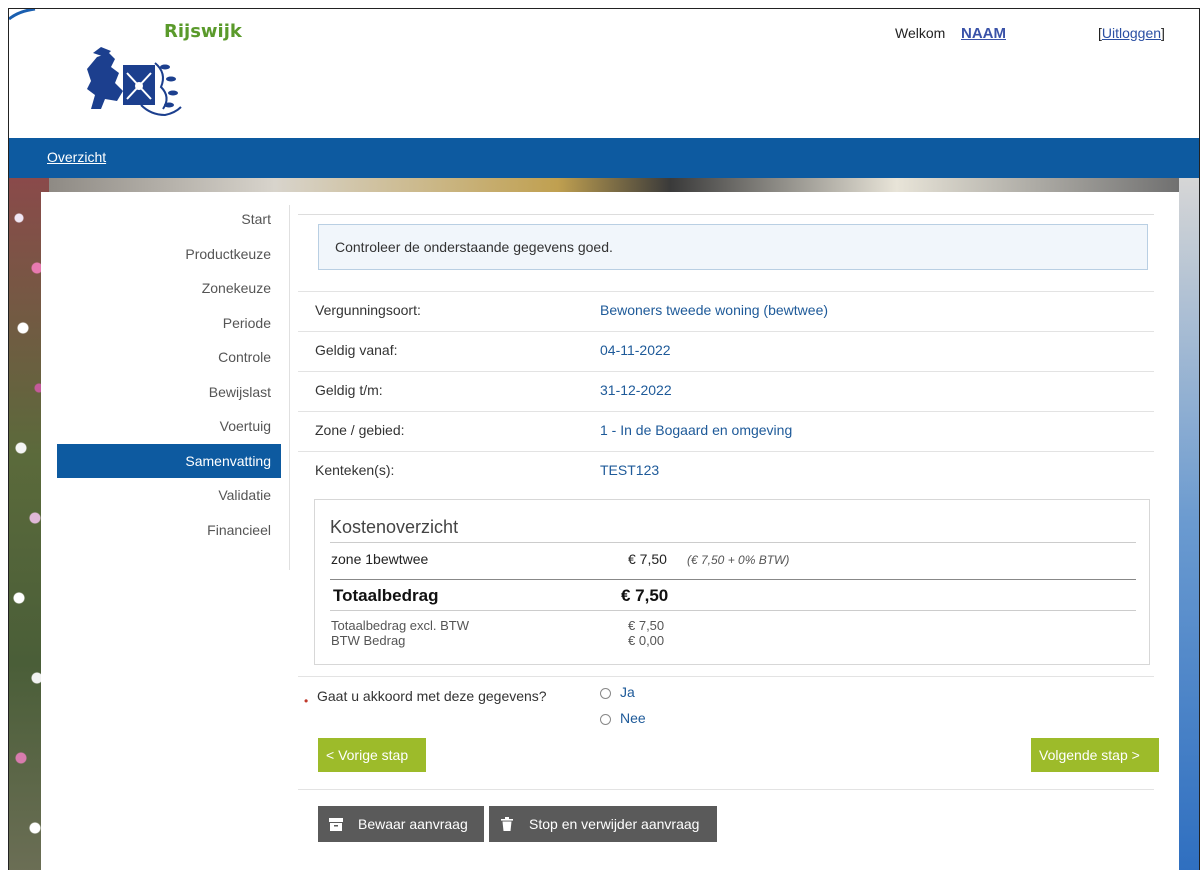 The width and height of the screenshot is (1204, 870). Describe the element at coordinates (169, 460) in the screenshot. I see `step-samenvatting: Samenvatting` at that location.